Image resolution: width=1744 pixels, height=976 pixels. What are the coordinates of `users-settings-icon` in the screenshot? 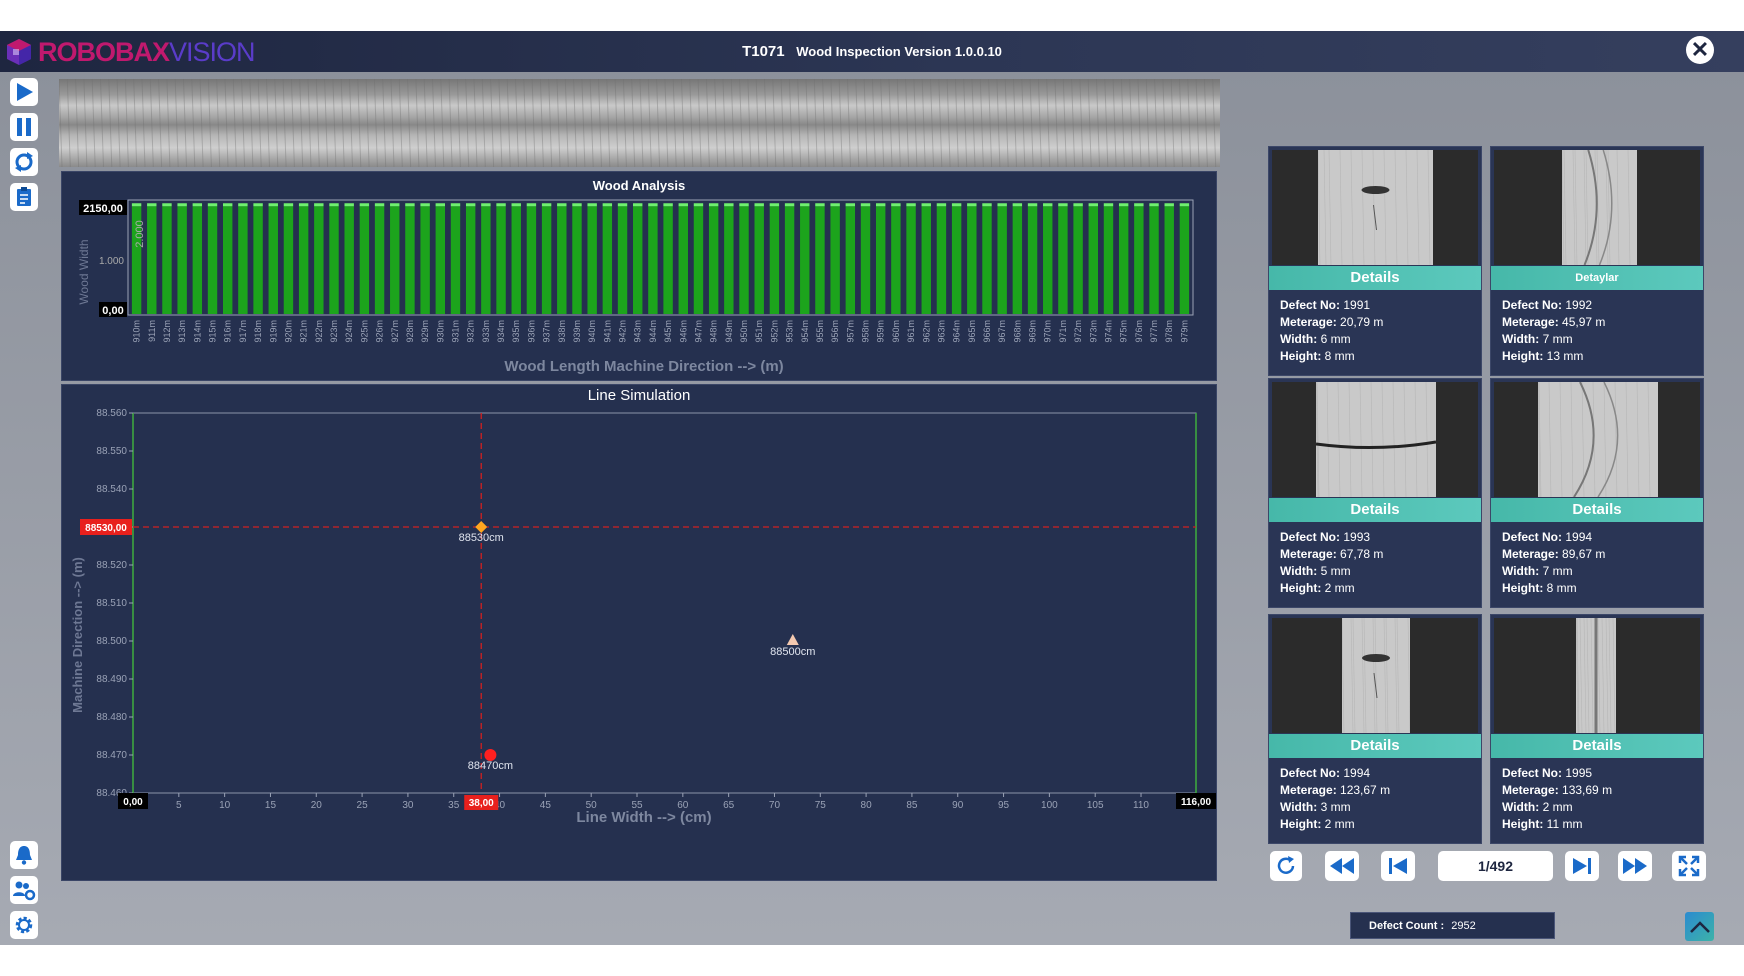 It's located at (24, 891).